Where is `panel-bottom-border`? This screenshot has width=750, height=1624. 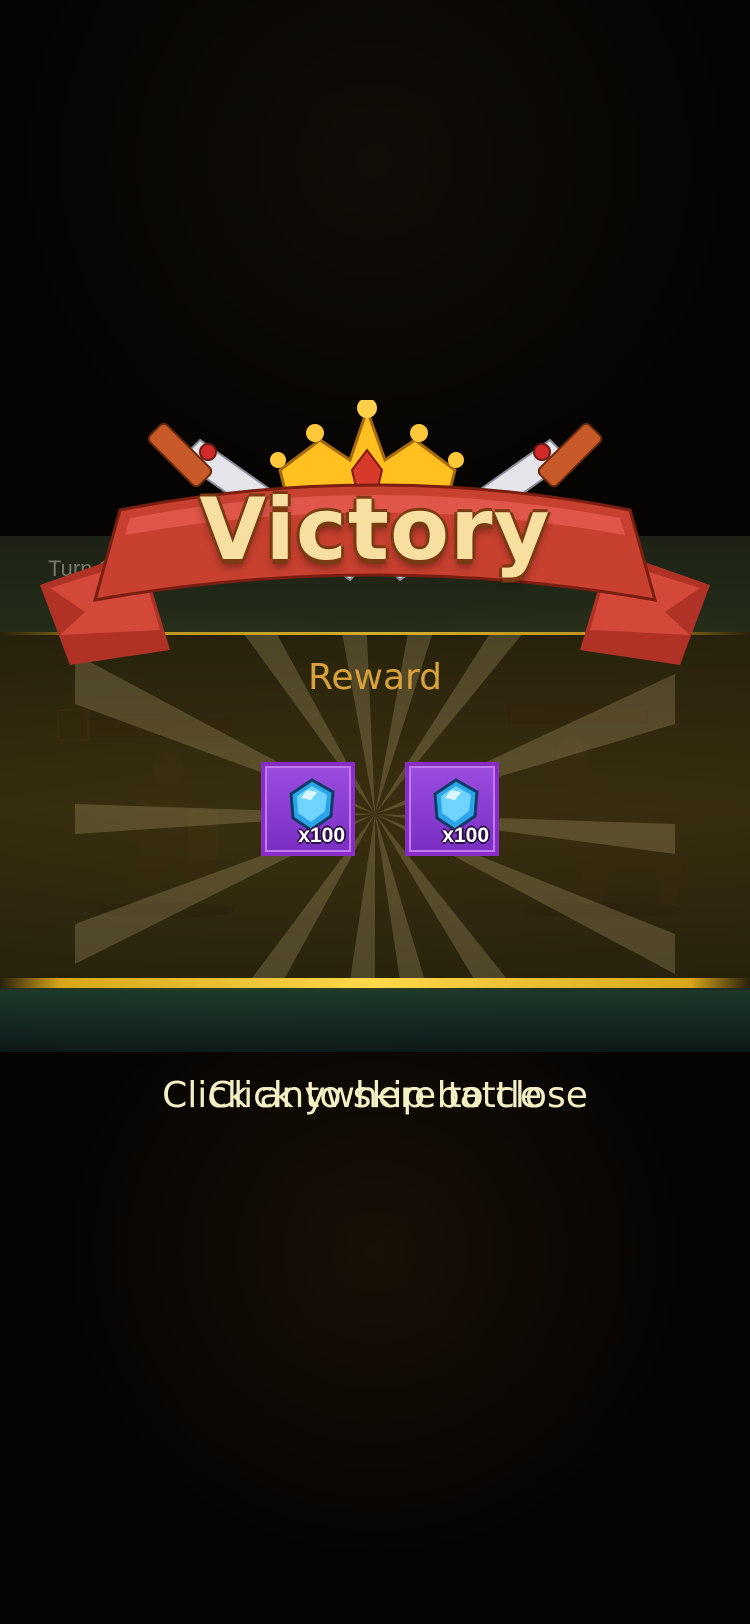
panel-bottom-border is located at coordinates (375, 983).